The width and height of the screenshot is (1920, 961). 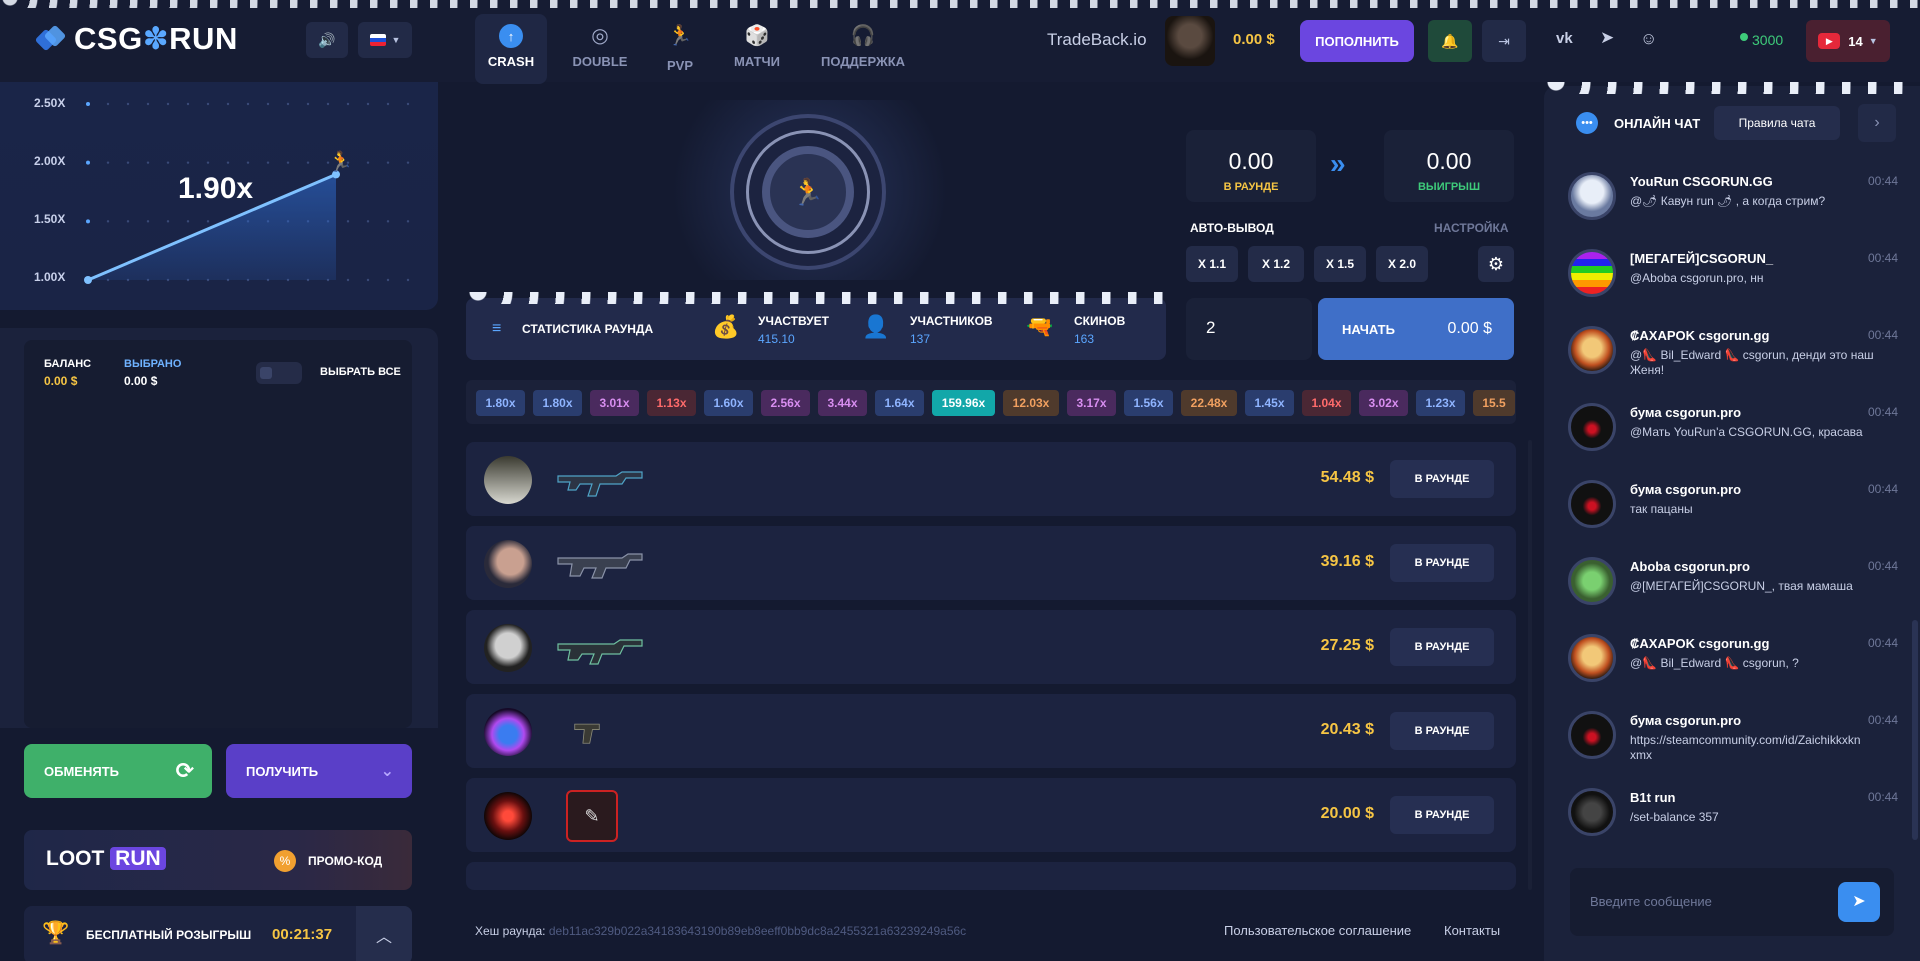 I want to click on auto-chip: X 1.1, so click(x=1212, y=264).